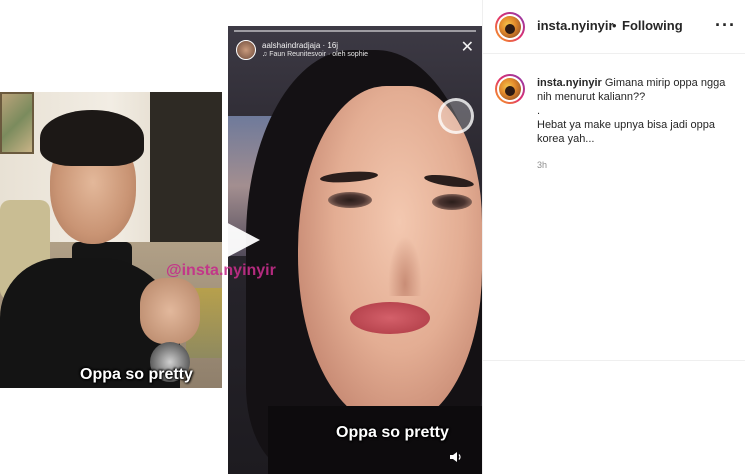 The height and width of the screenshot is (474, 745). I want to click on story-avatar, so click(246, 50).